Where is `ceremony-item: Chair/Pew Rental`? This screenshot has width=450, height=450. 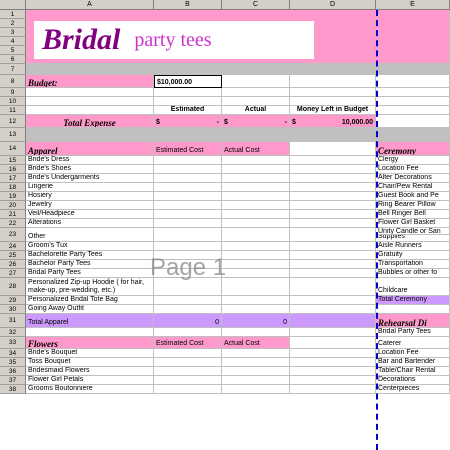 ceremony-item: Chair/Pew Rental is located at coordinates (413, 187).